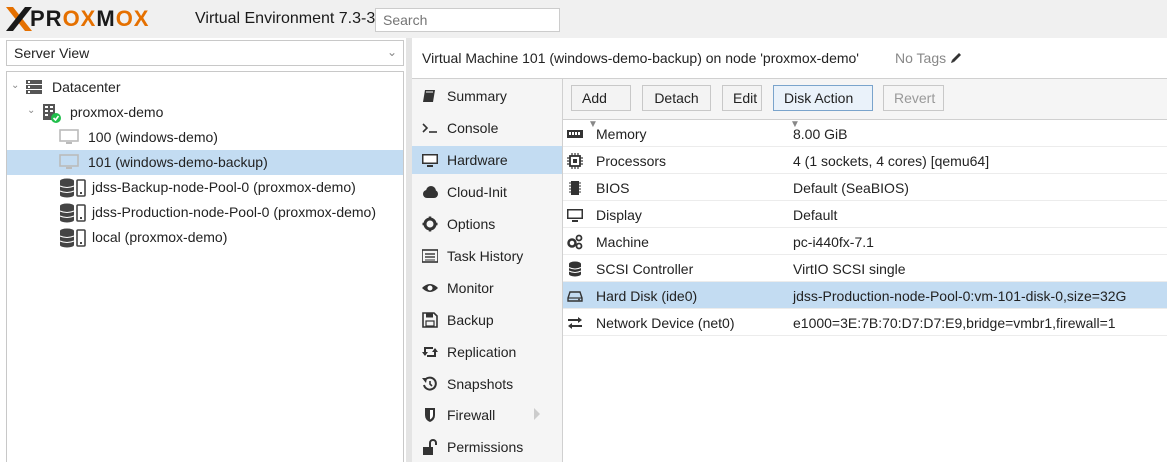 The image size is (1167, 462). I want to click on nav-item-label: Monitor, so click(470, 288).